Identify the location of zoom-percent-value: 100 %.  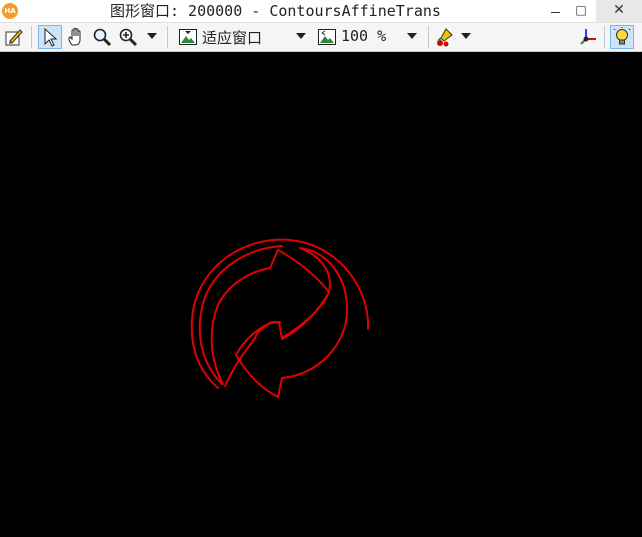
(363, 36).